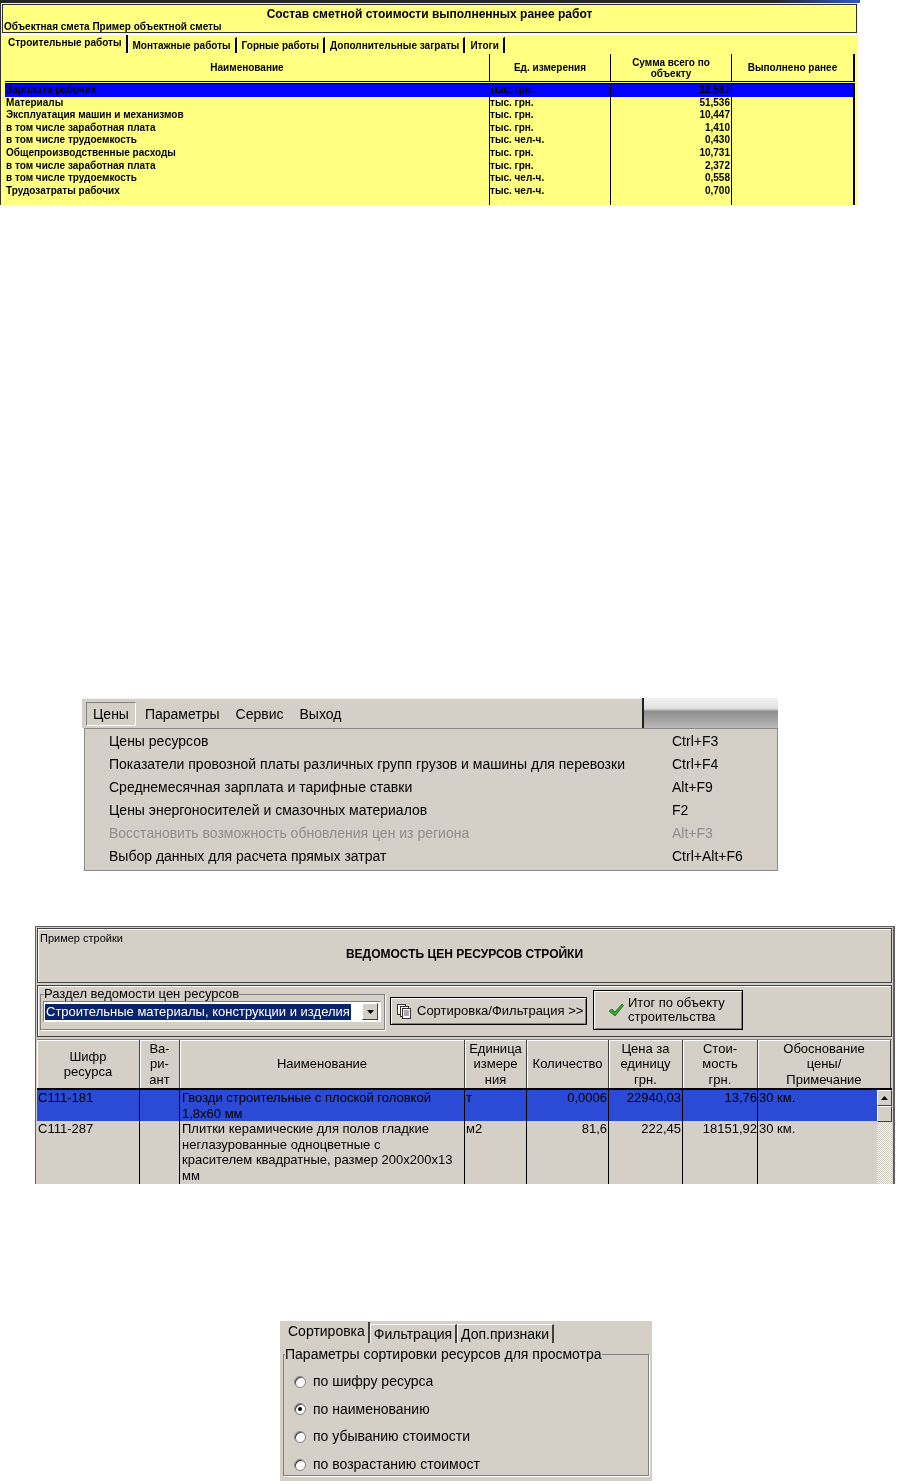 Image resolution: width=897 pixels, height=1481 pixels. Describe the element at coordinates (485, 45) in the screenshot. I see `tab: Итоги` at that location.